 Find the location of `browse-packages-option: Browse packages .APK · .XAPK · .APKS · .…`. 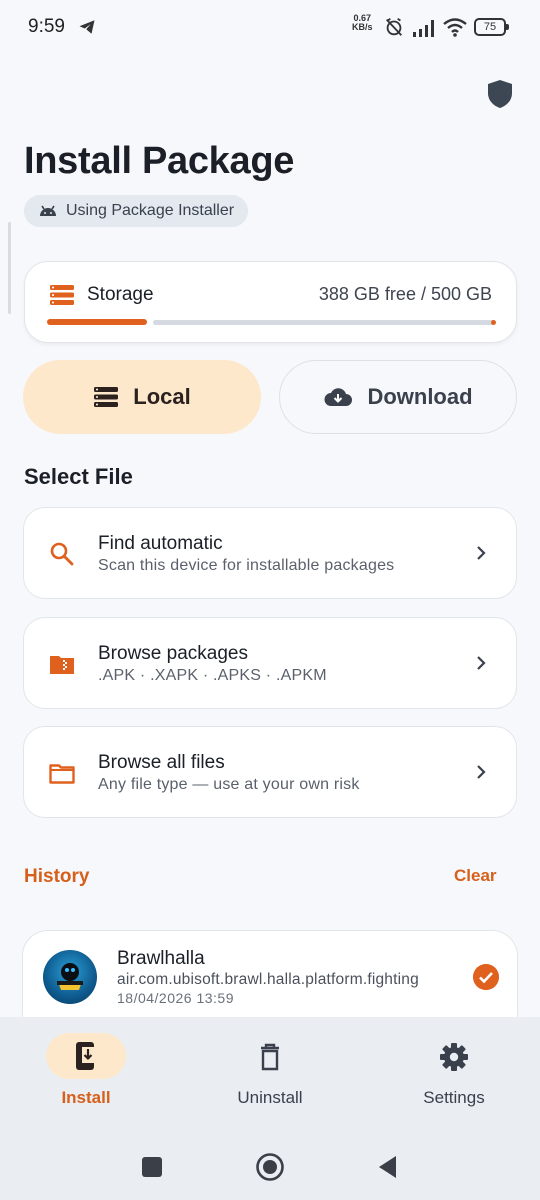

browse-packages-option: Browse packages .APK · .XAPK · .APKS · .… is located at coordinates (270, 663).